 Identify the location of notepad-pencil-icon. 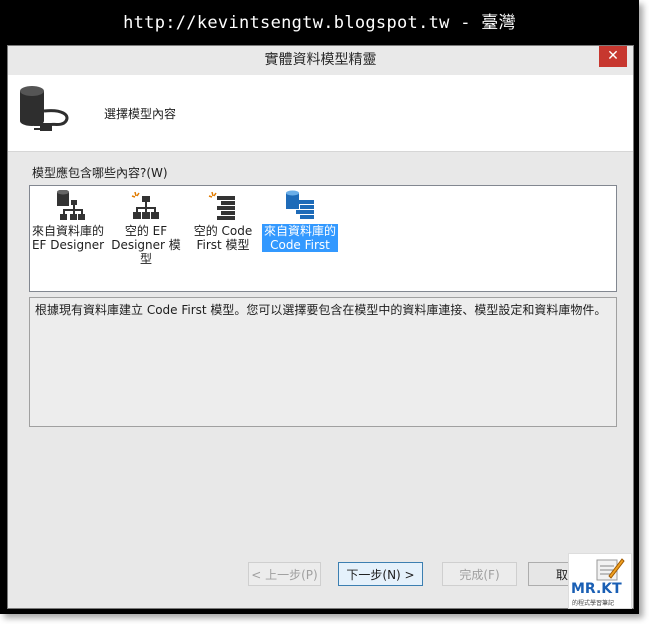
(610, 569).